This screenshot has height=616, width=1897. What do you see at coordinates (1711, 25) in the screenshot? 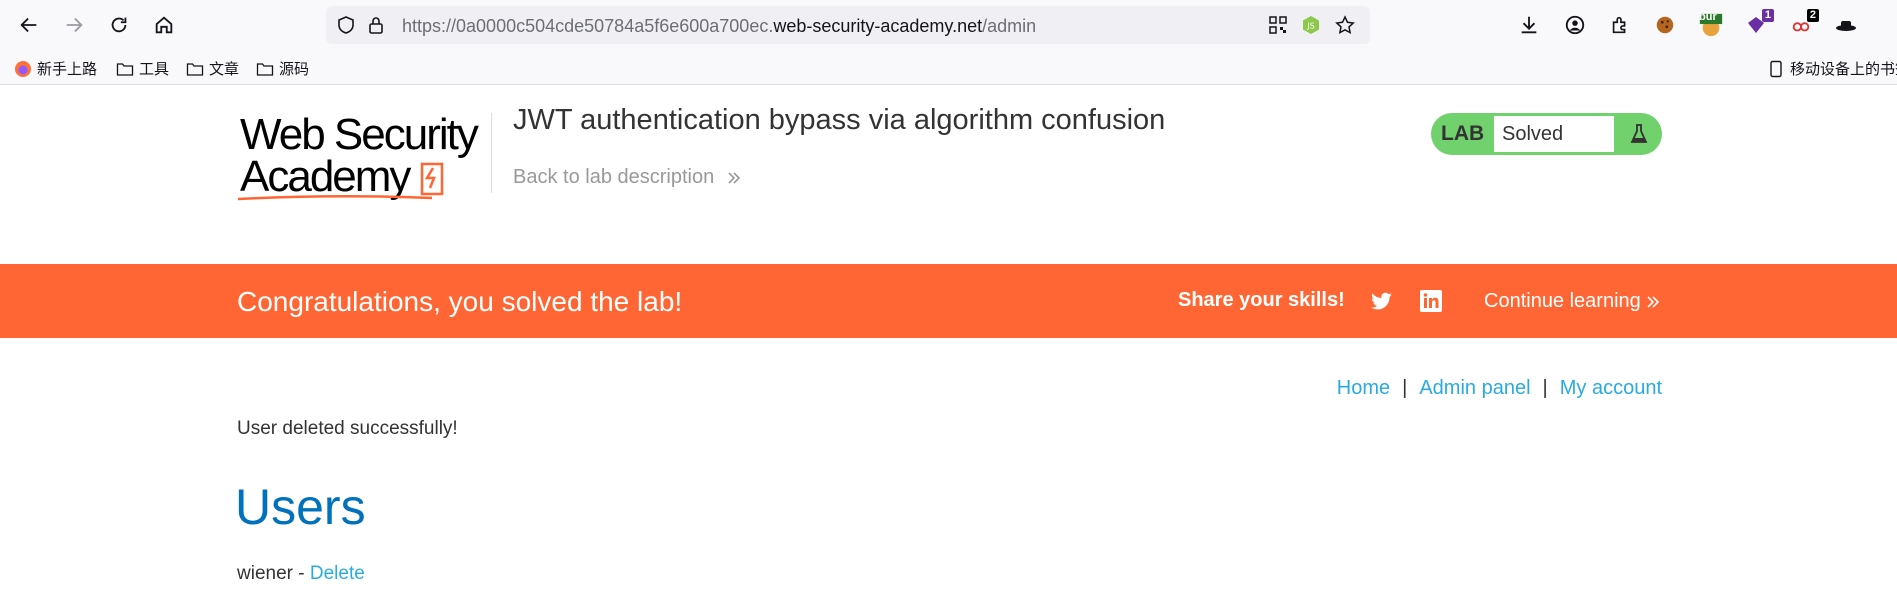
I see `burp-extension-icon: bur` at bounding box center [1711, 25].